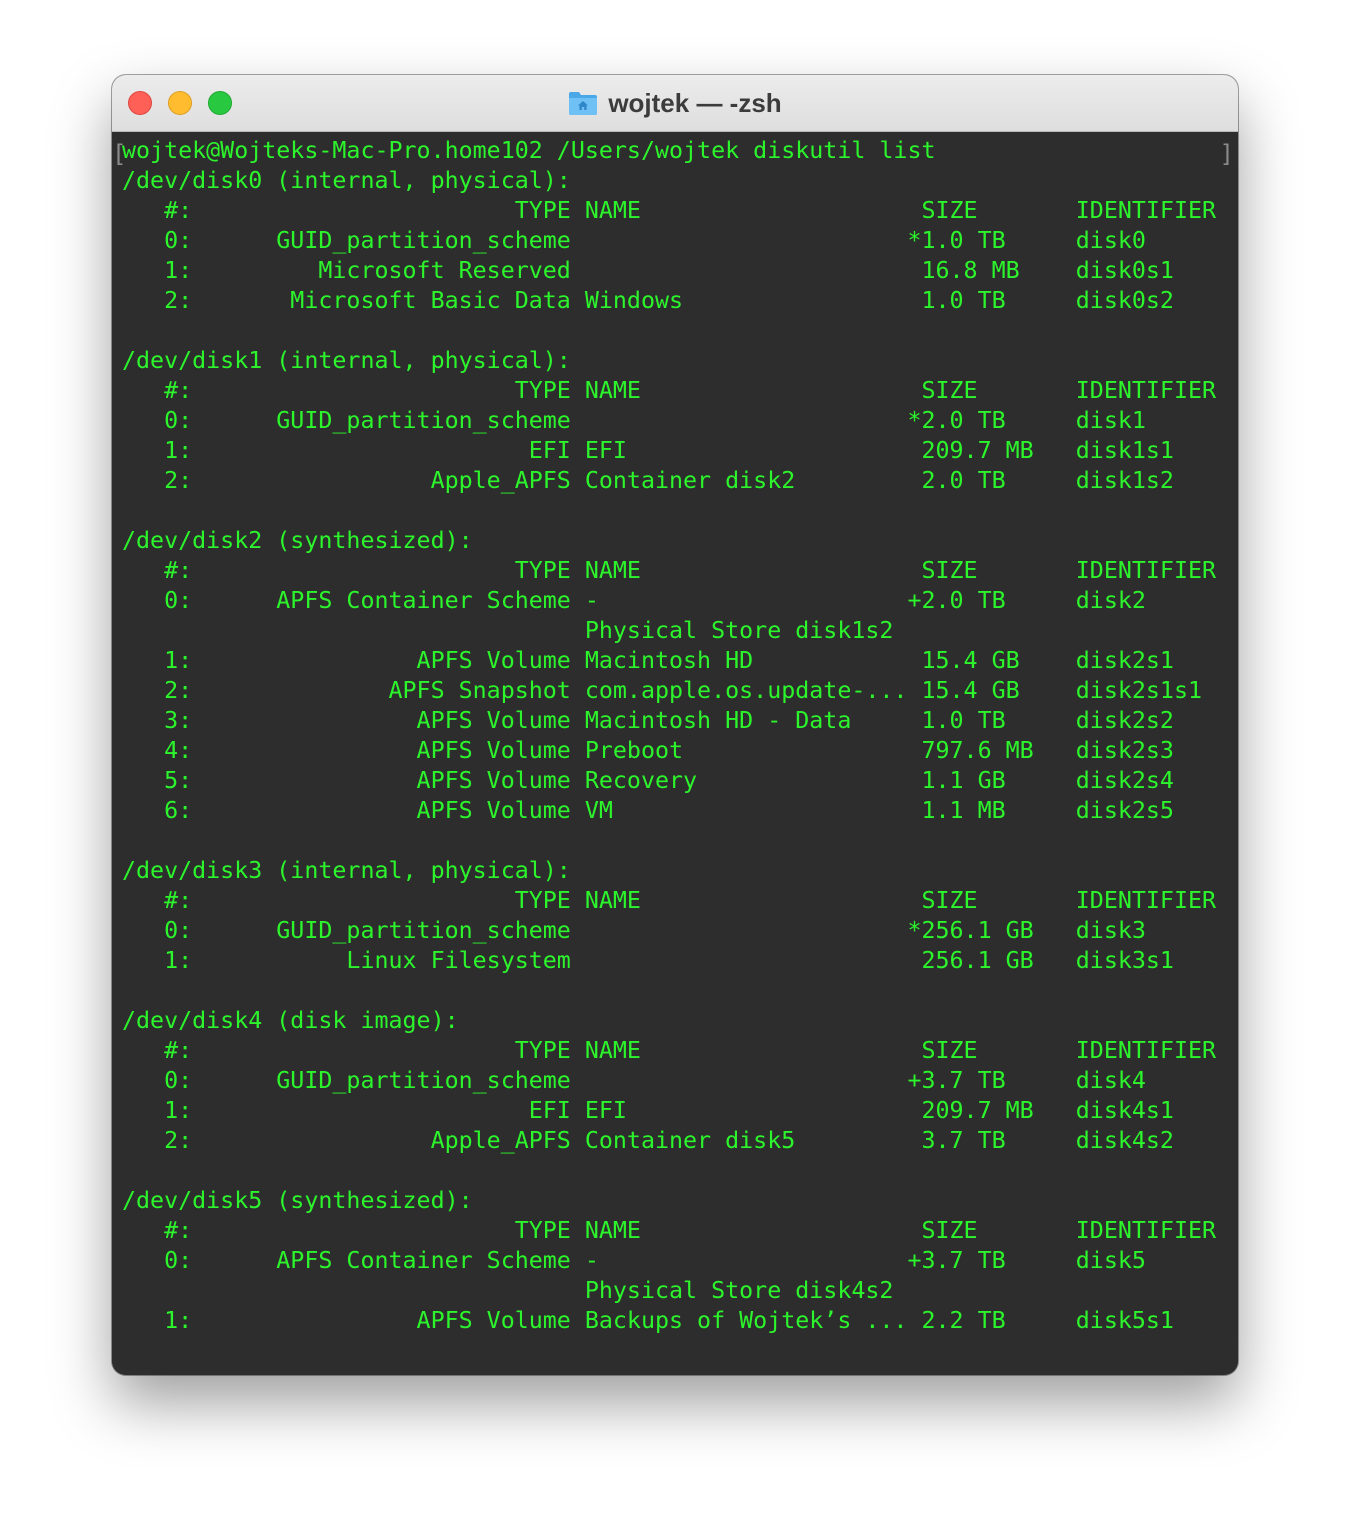 This screenshot has width=1350, height=1524. What do you see at coordinates (648, 270) in the screenshot?
I see `terminal-line: 1: Microsoft Reserved 16.8 MB disk0s1` at bounding box center [648, 270].